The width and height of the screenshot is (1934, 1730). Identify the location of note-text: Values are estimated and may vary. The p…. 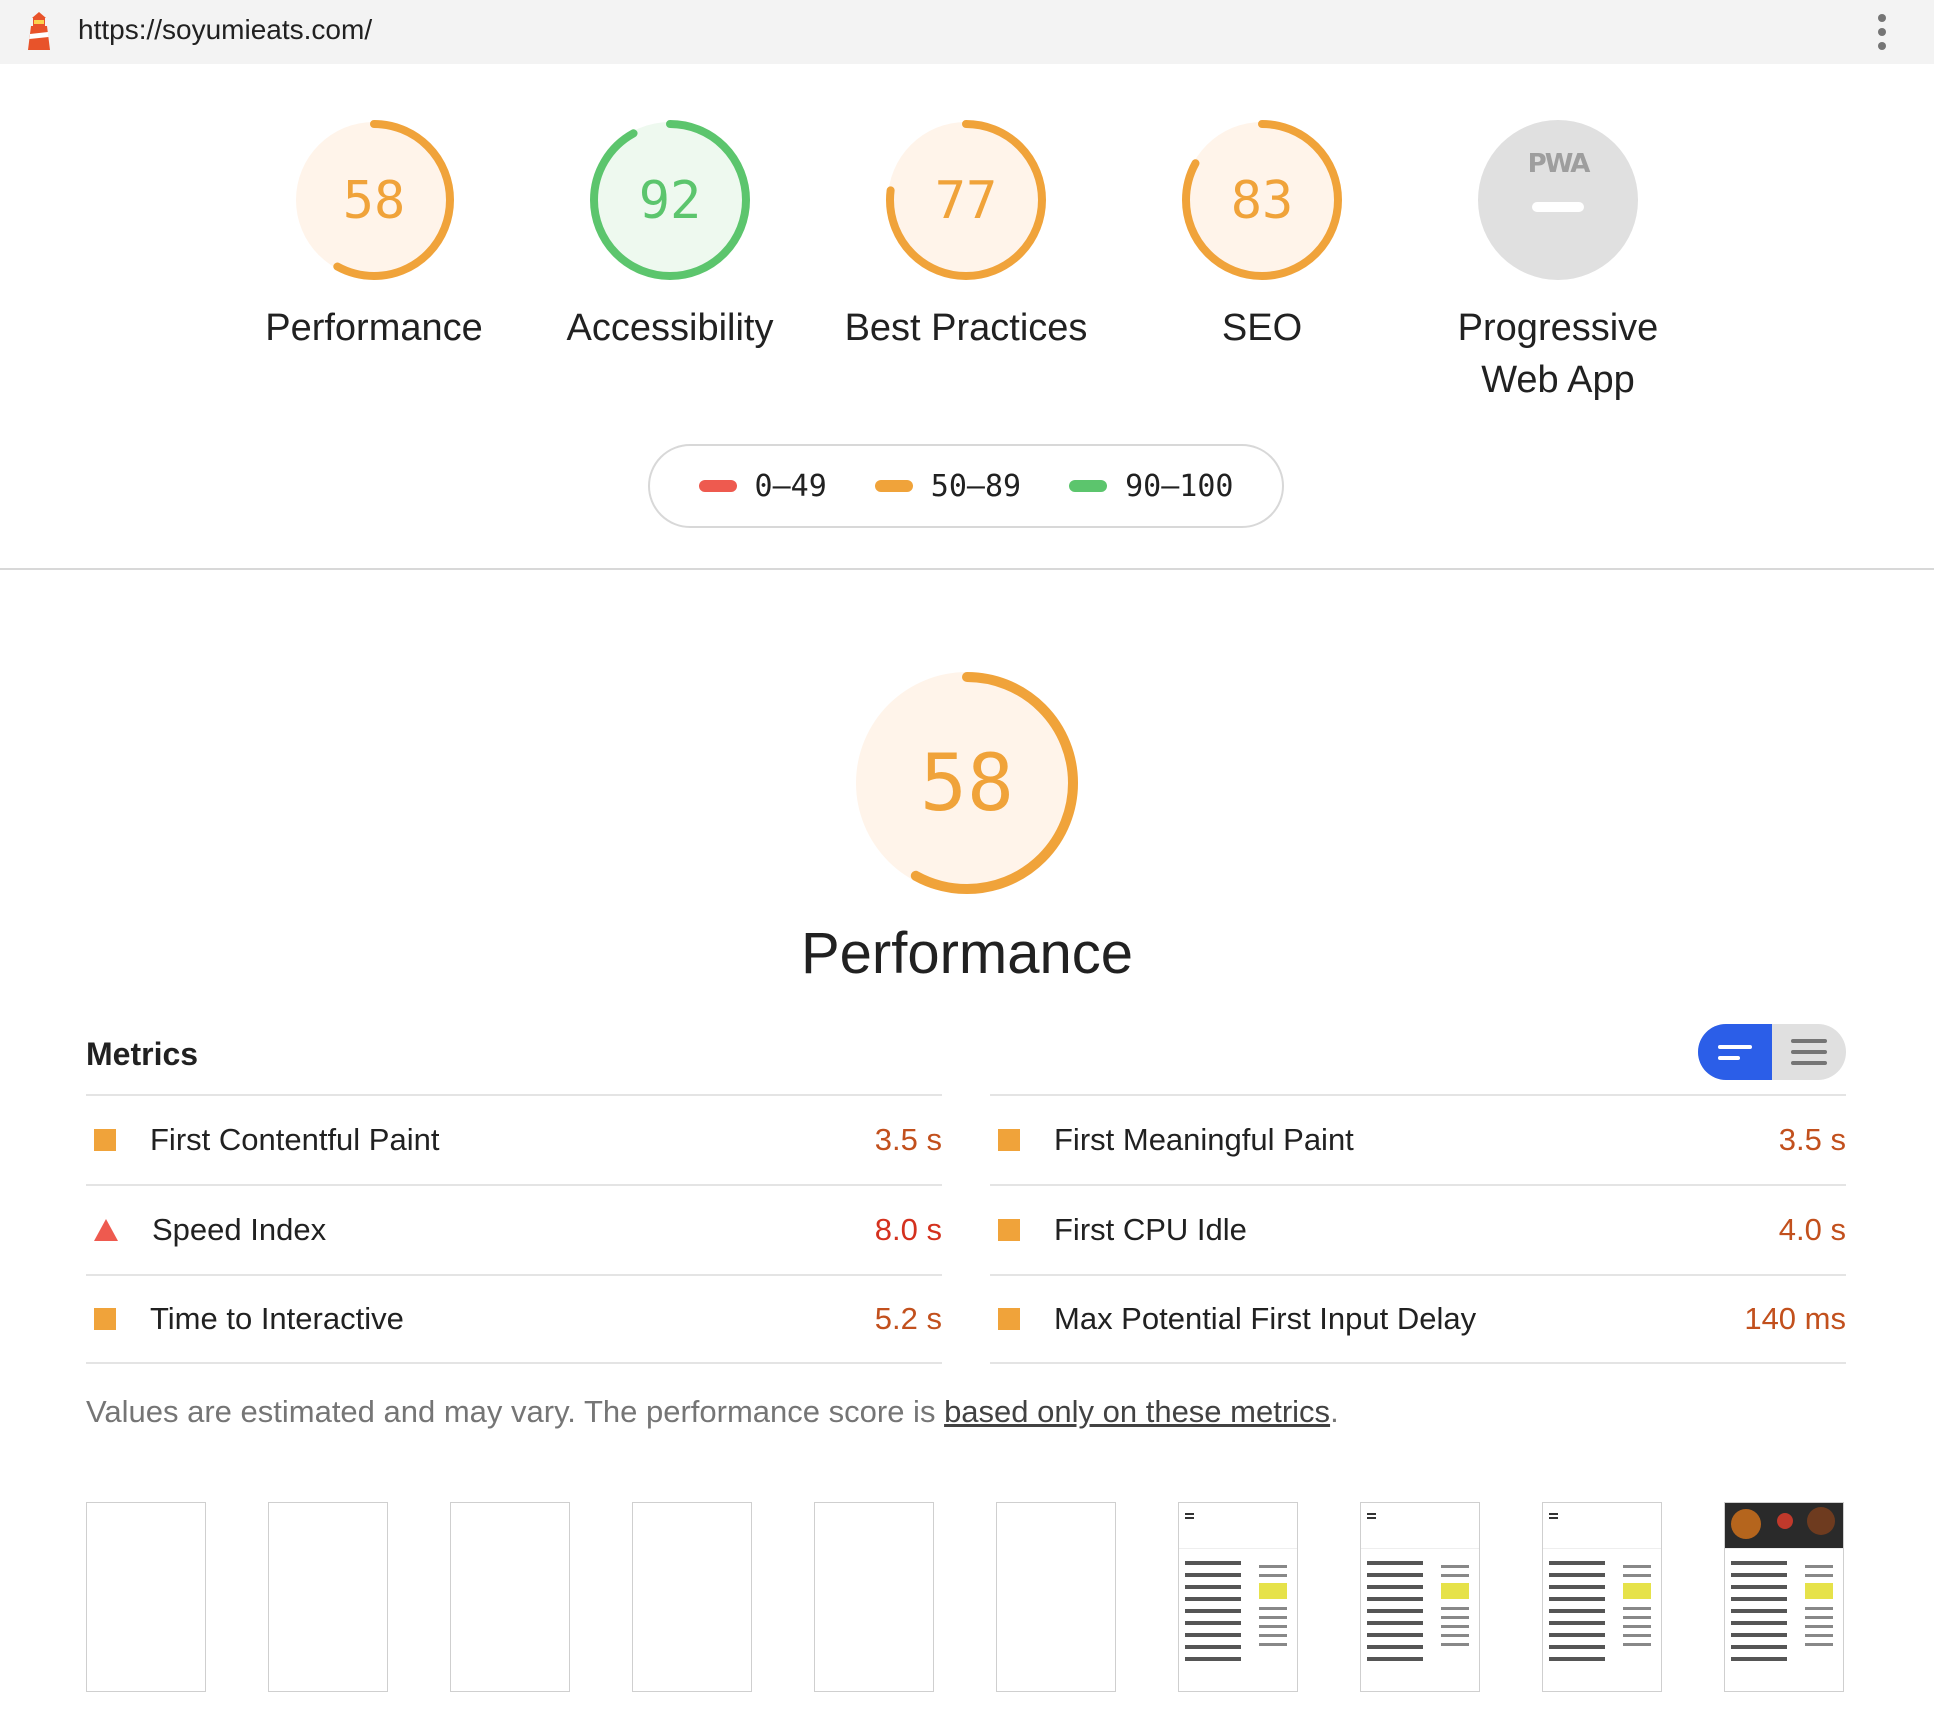
(515, 1411).